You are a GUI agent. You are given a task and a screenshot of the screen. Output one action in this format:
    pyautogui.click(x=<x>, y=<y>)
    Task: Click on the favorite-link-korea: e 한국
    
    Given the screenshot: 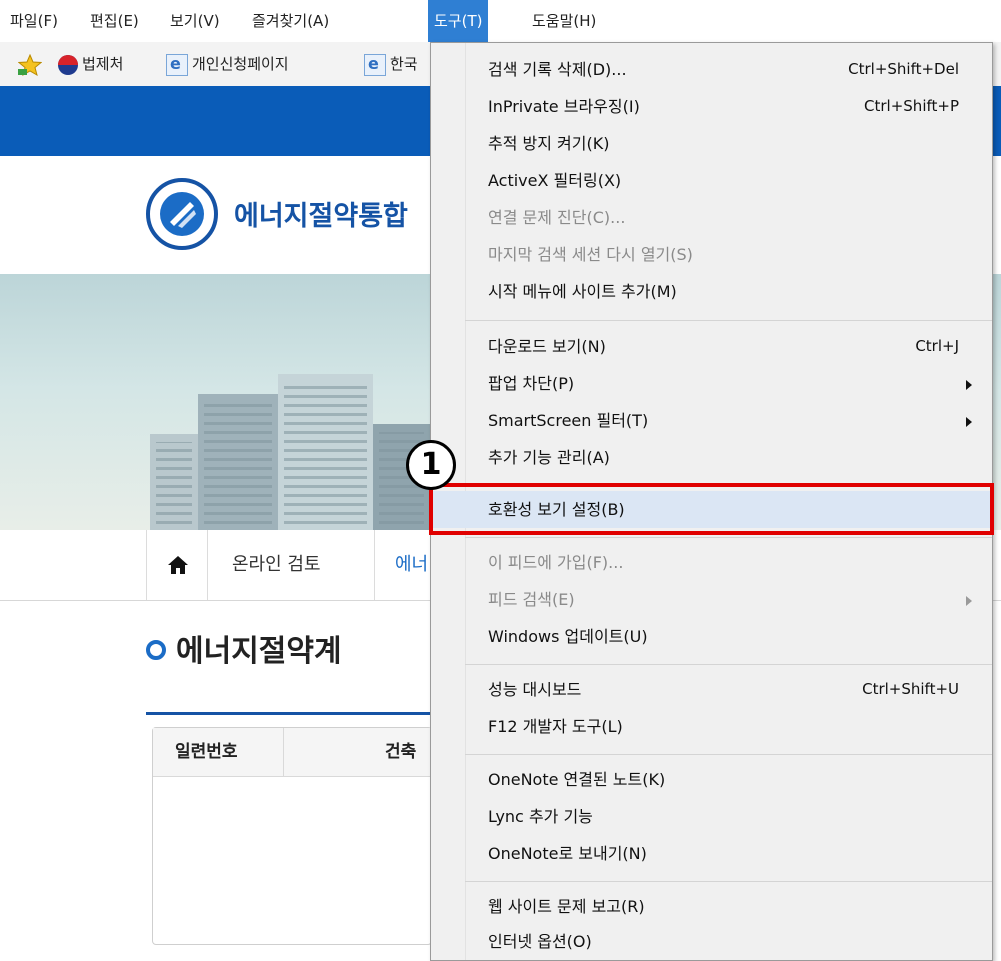 What is the action you would take?
    pyautogui.click(x=391, y=64)
    